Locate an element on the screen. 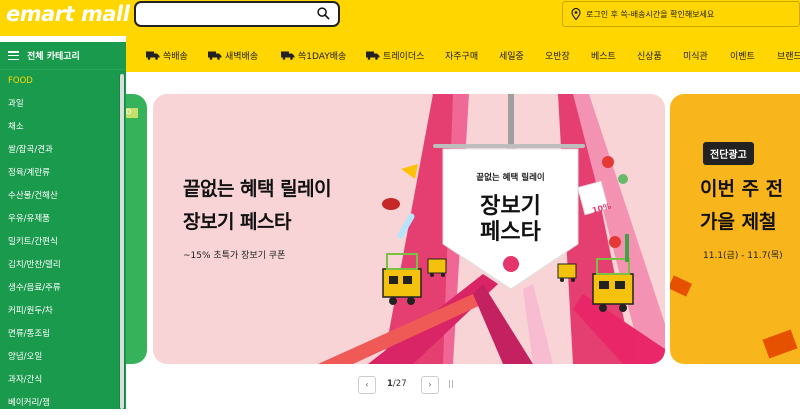 This screenshot has width=800, height=415. nav-1day-delivery: 쓱1DAY배송 is located at coordinates (313, 55).